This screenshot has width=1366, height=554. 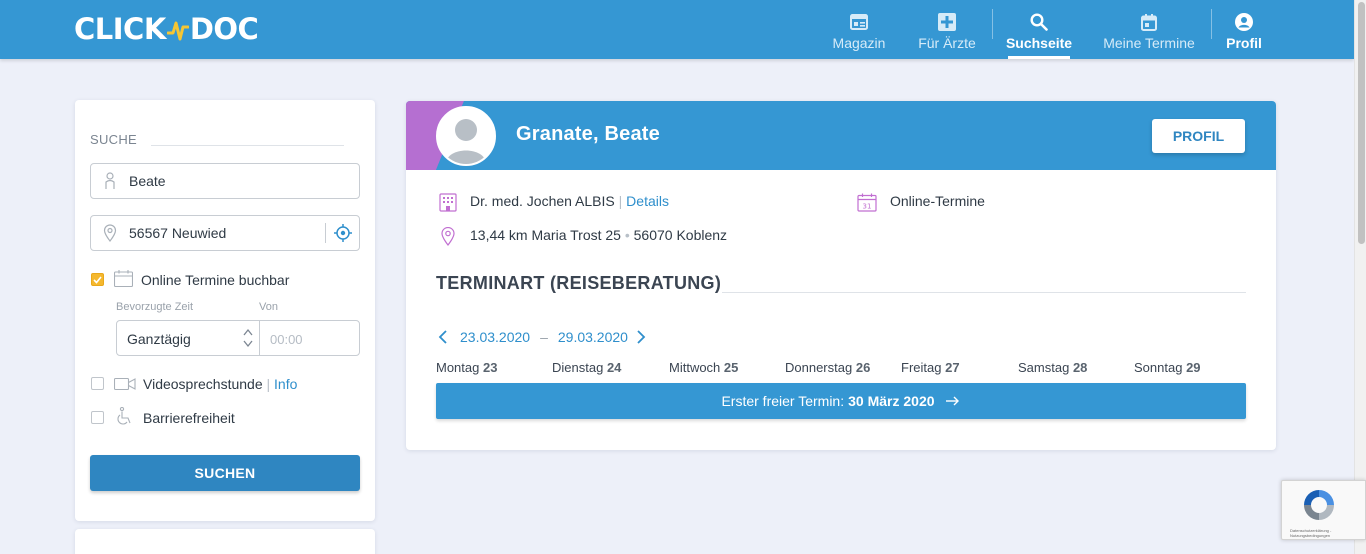 I want to click on from-time-input: 00:00, so click(x=309, y=338).